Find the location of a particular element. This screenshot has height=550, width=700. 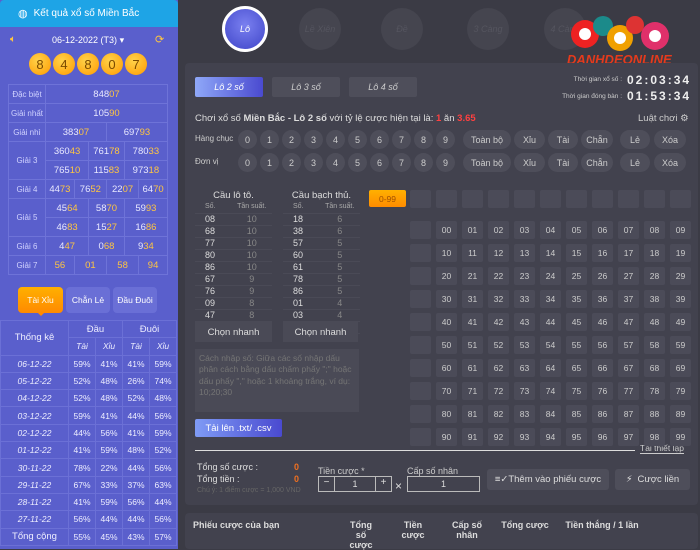

number-cell: 12 is located at coordinates (498, 253).